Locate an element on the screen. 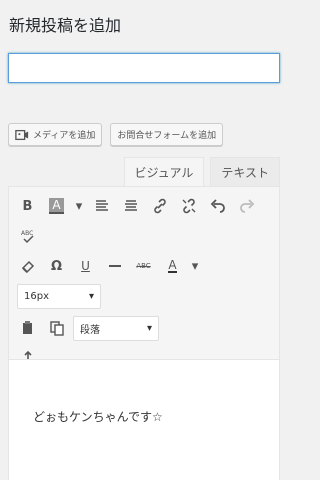  media-buttons: メディアを追加 お問合せフォームを追加 is located at coordinates (116, 134).